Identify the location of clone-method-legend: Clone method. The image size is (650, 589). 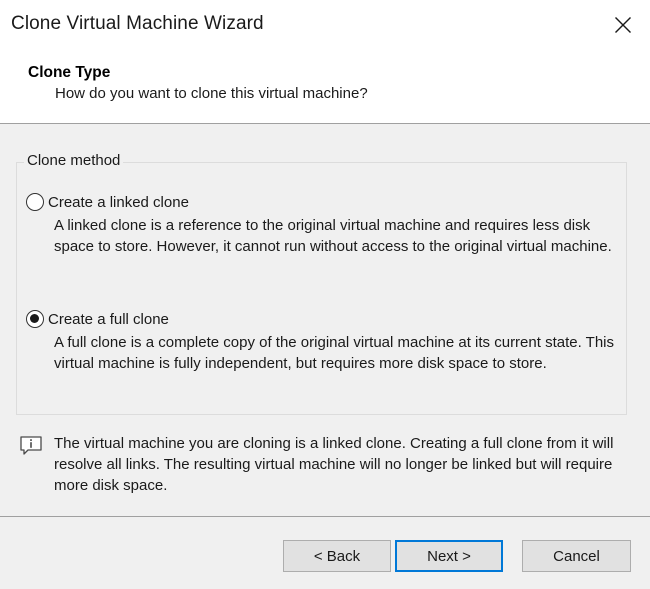
(74, 160).